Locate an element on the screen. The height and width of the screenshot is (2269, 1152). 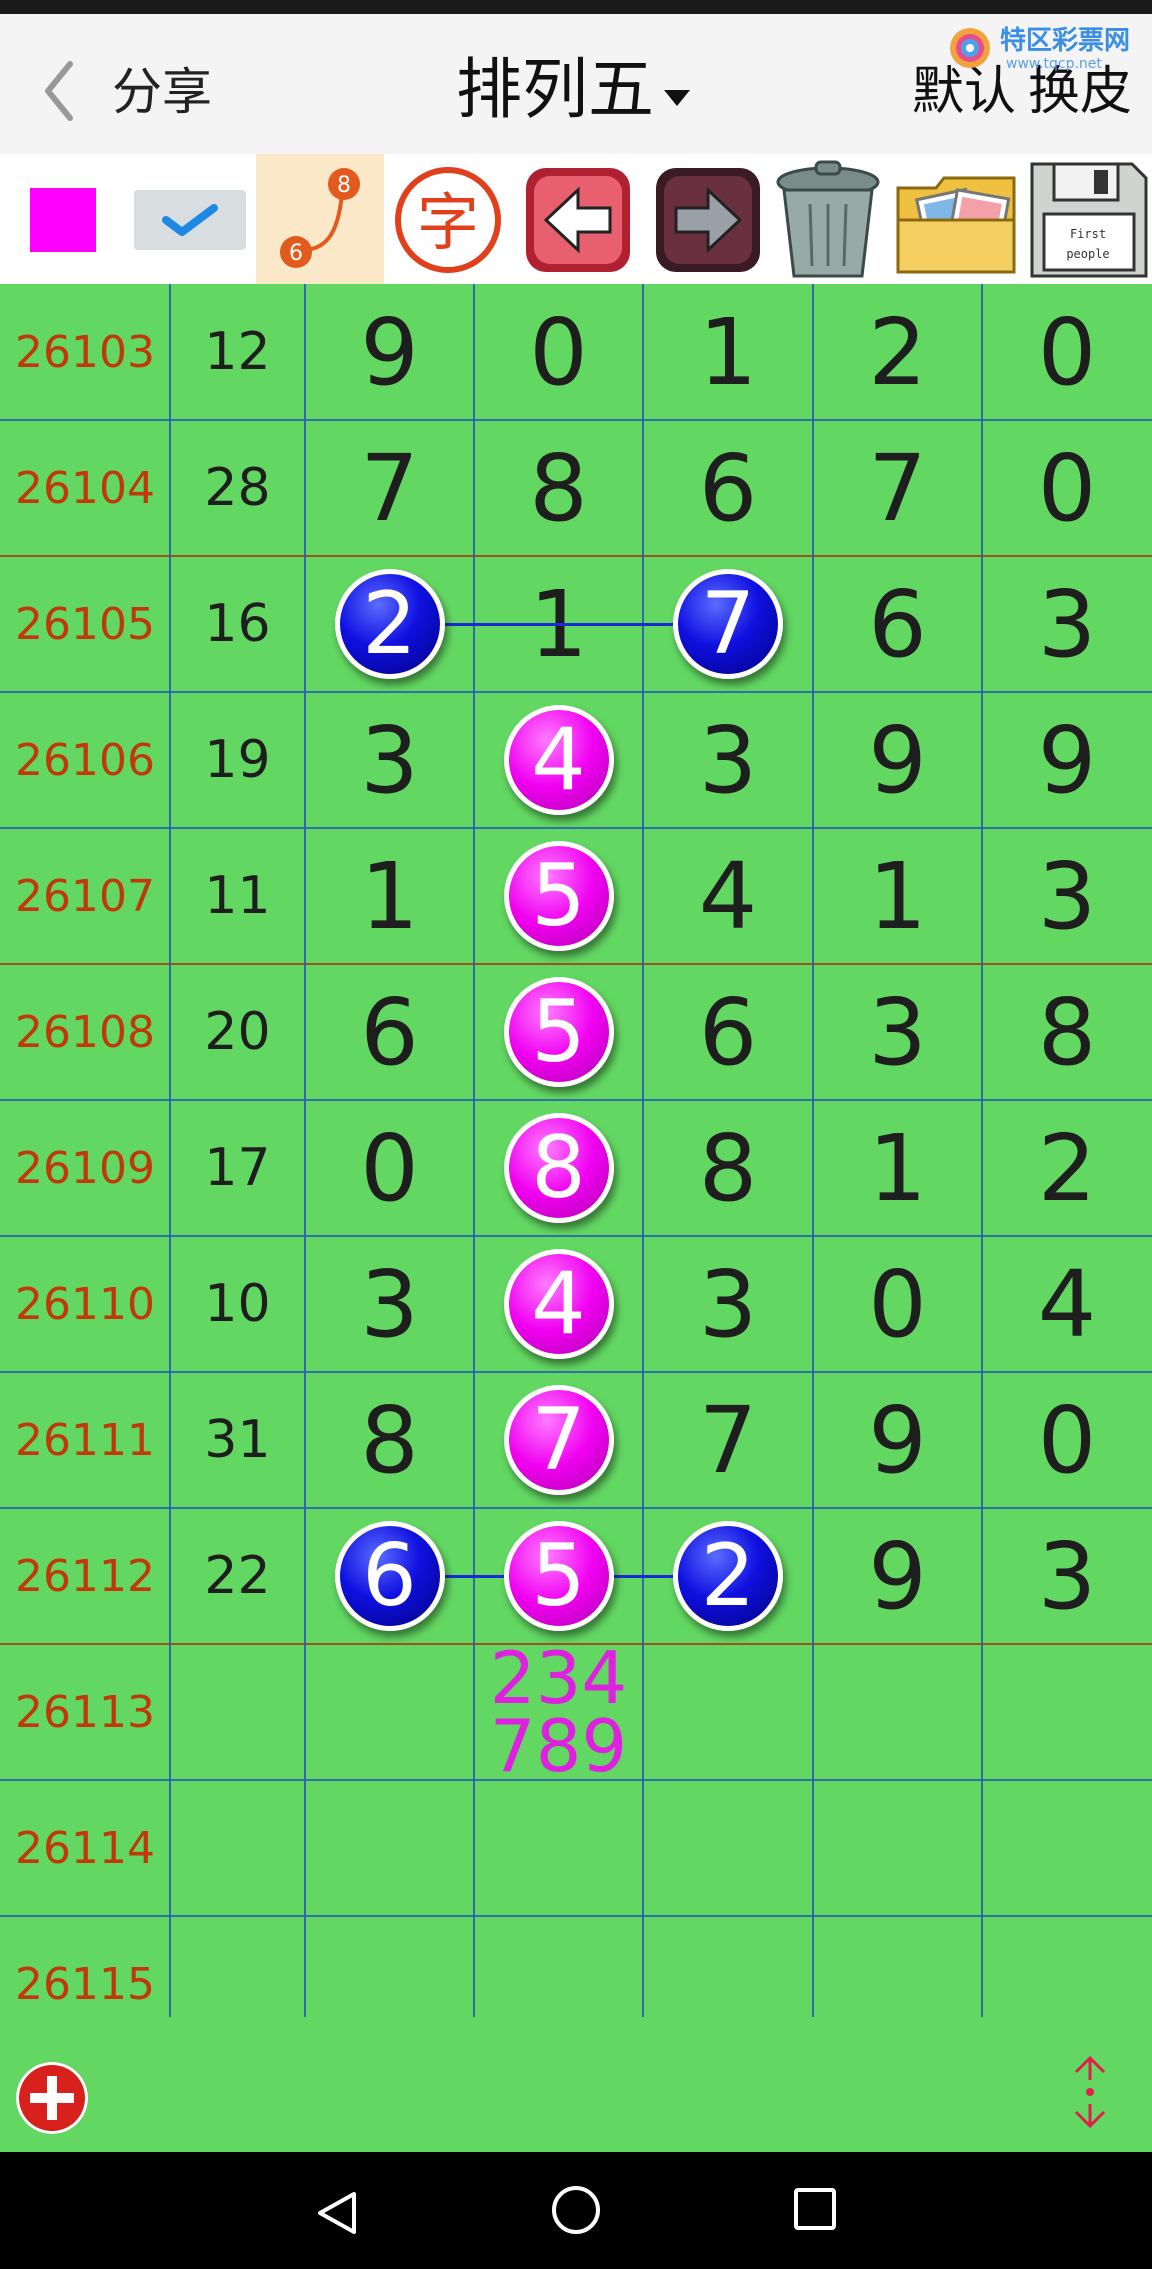
blue-ball-marker: 7 is located at coordinates (728, 624).